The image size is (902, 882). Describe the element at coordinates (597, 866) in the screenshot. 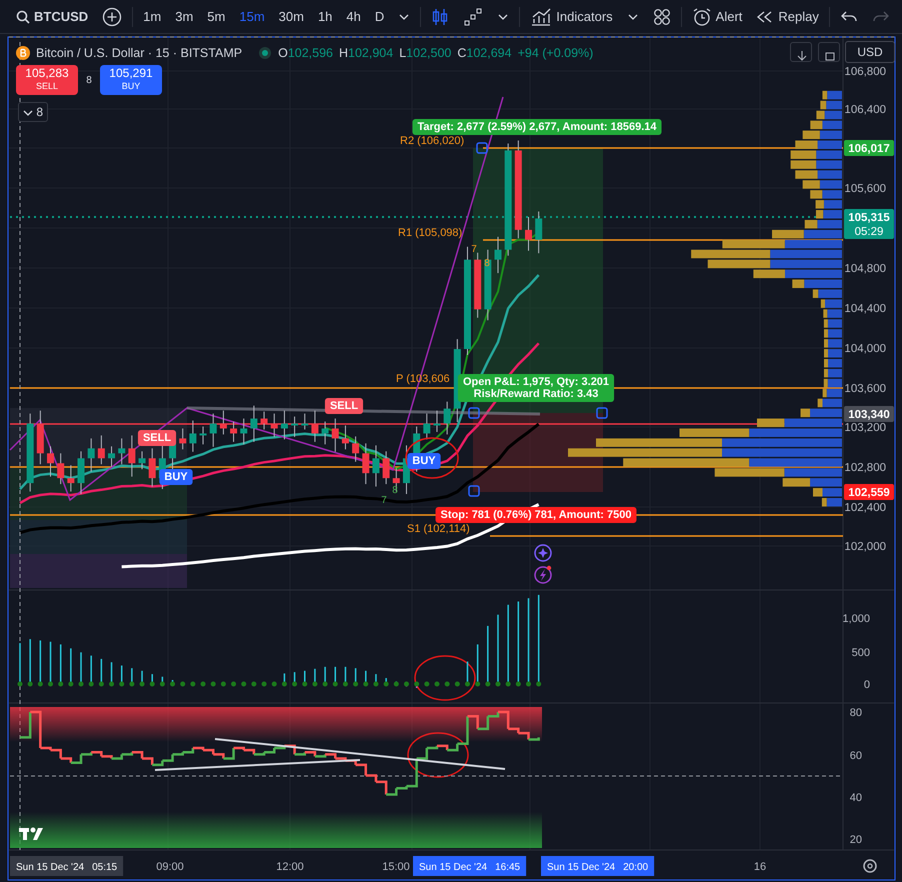

I see `time-tag: Sun 15 Dec '24 20:00` at that location.